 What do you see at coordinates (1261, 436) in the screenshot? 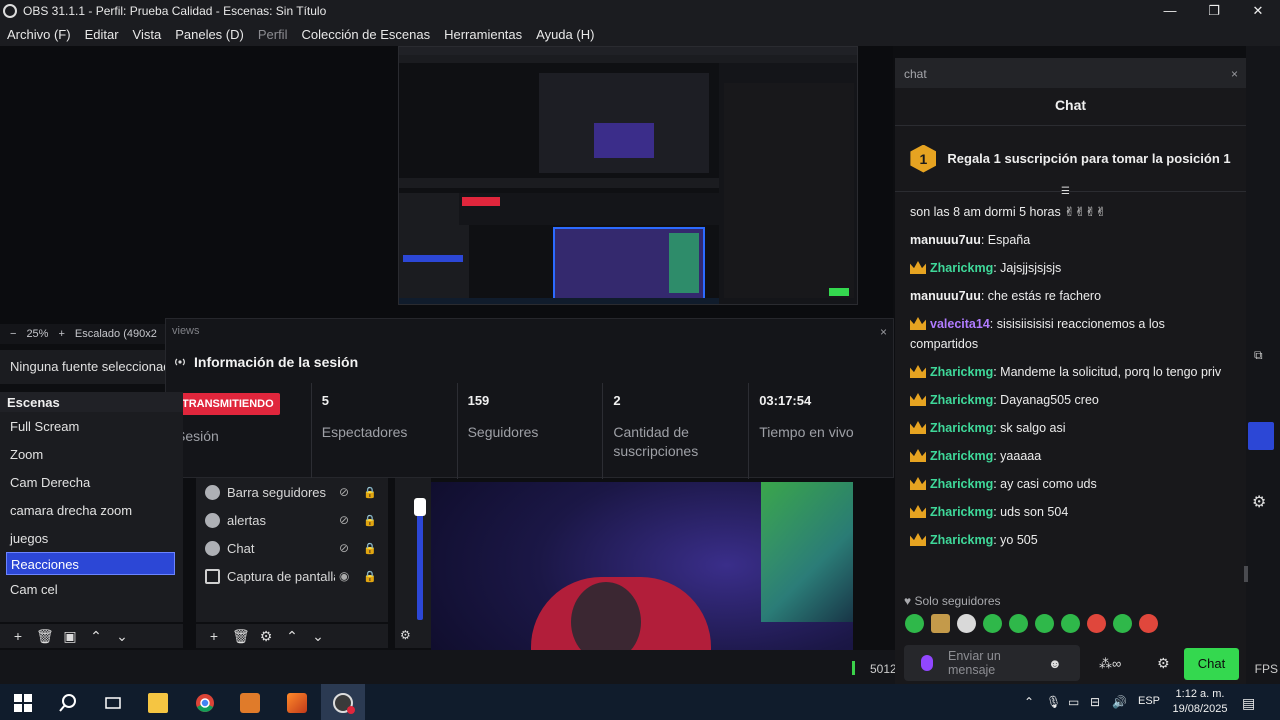
I see `dock-blue-button` at bounding box center [1261, 436].